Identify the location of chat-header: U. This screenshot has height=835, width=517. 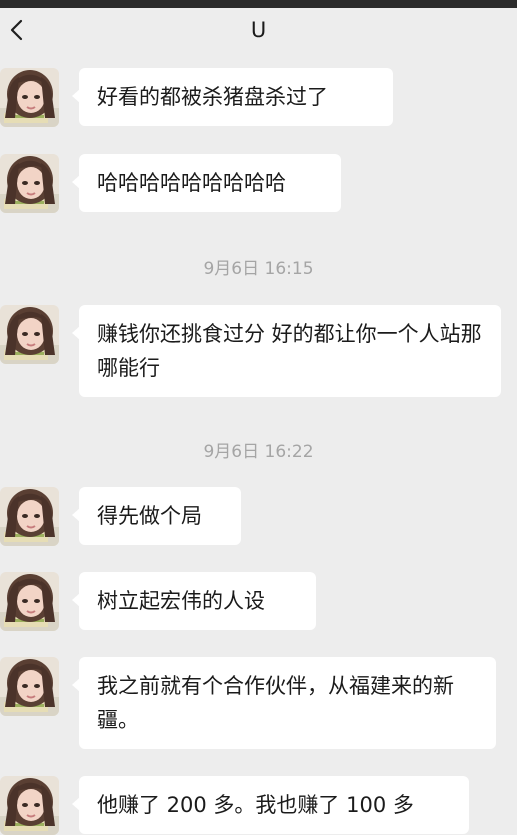
(258, 31).